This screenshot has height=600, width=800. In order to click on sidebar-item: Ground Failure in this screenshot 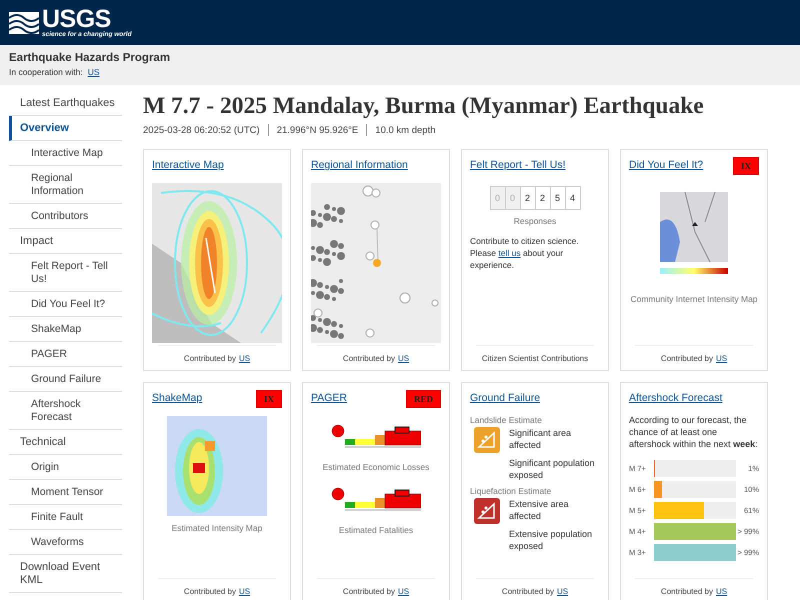, I will do `click(65, 379)`.